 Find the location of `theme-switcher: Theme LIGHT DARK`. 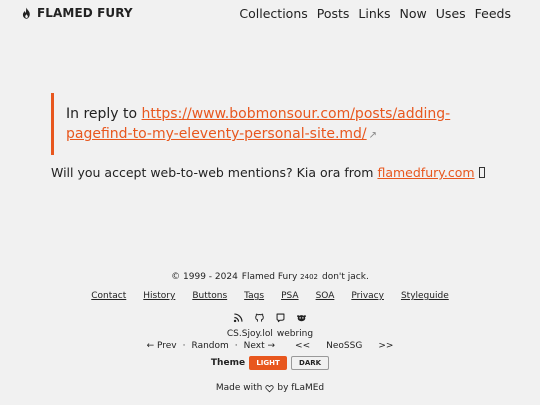

theme-switcher: Theme LIGHT DARK is located at coordinates (270, 363).